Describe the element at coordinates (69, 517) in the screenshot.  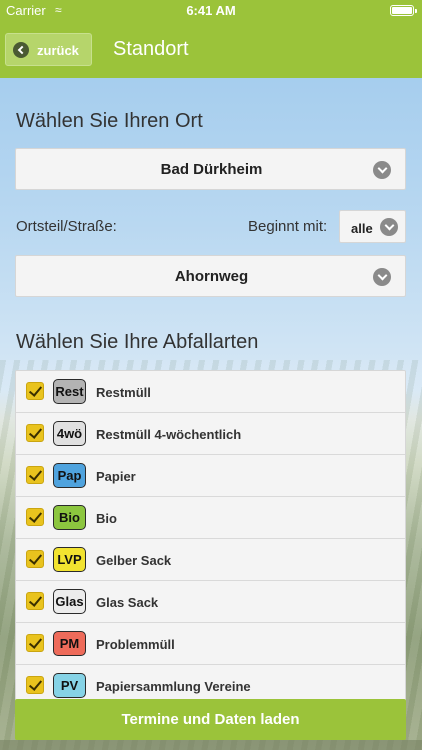
I see `waste-badge: Bio` at that location.